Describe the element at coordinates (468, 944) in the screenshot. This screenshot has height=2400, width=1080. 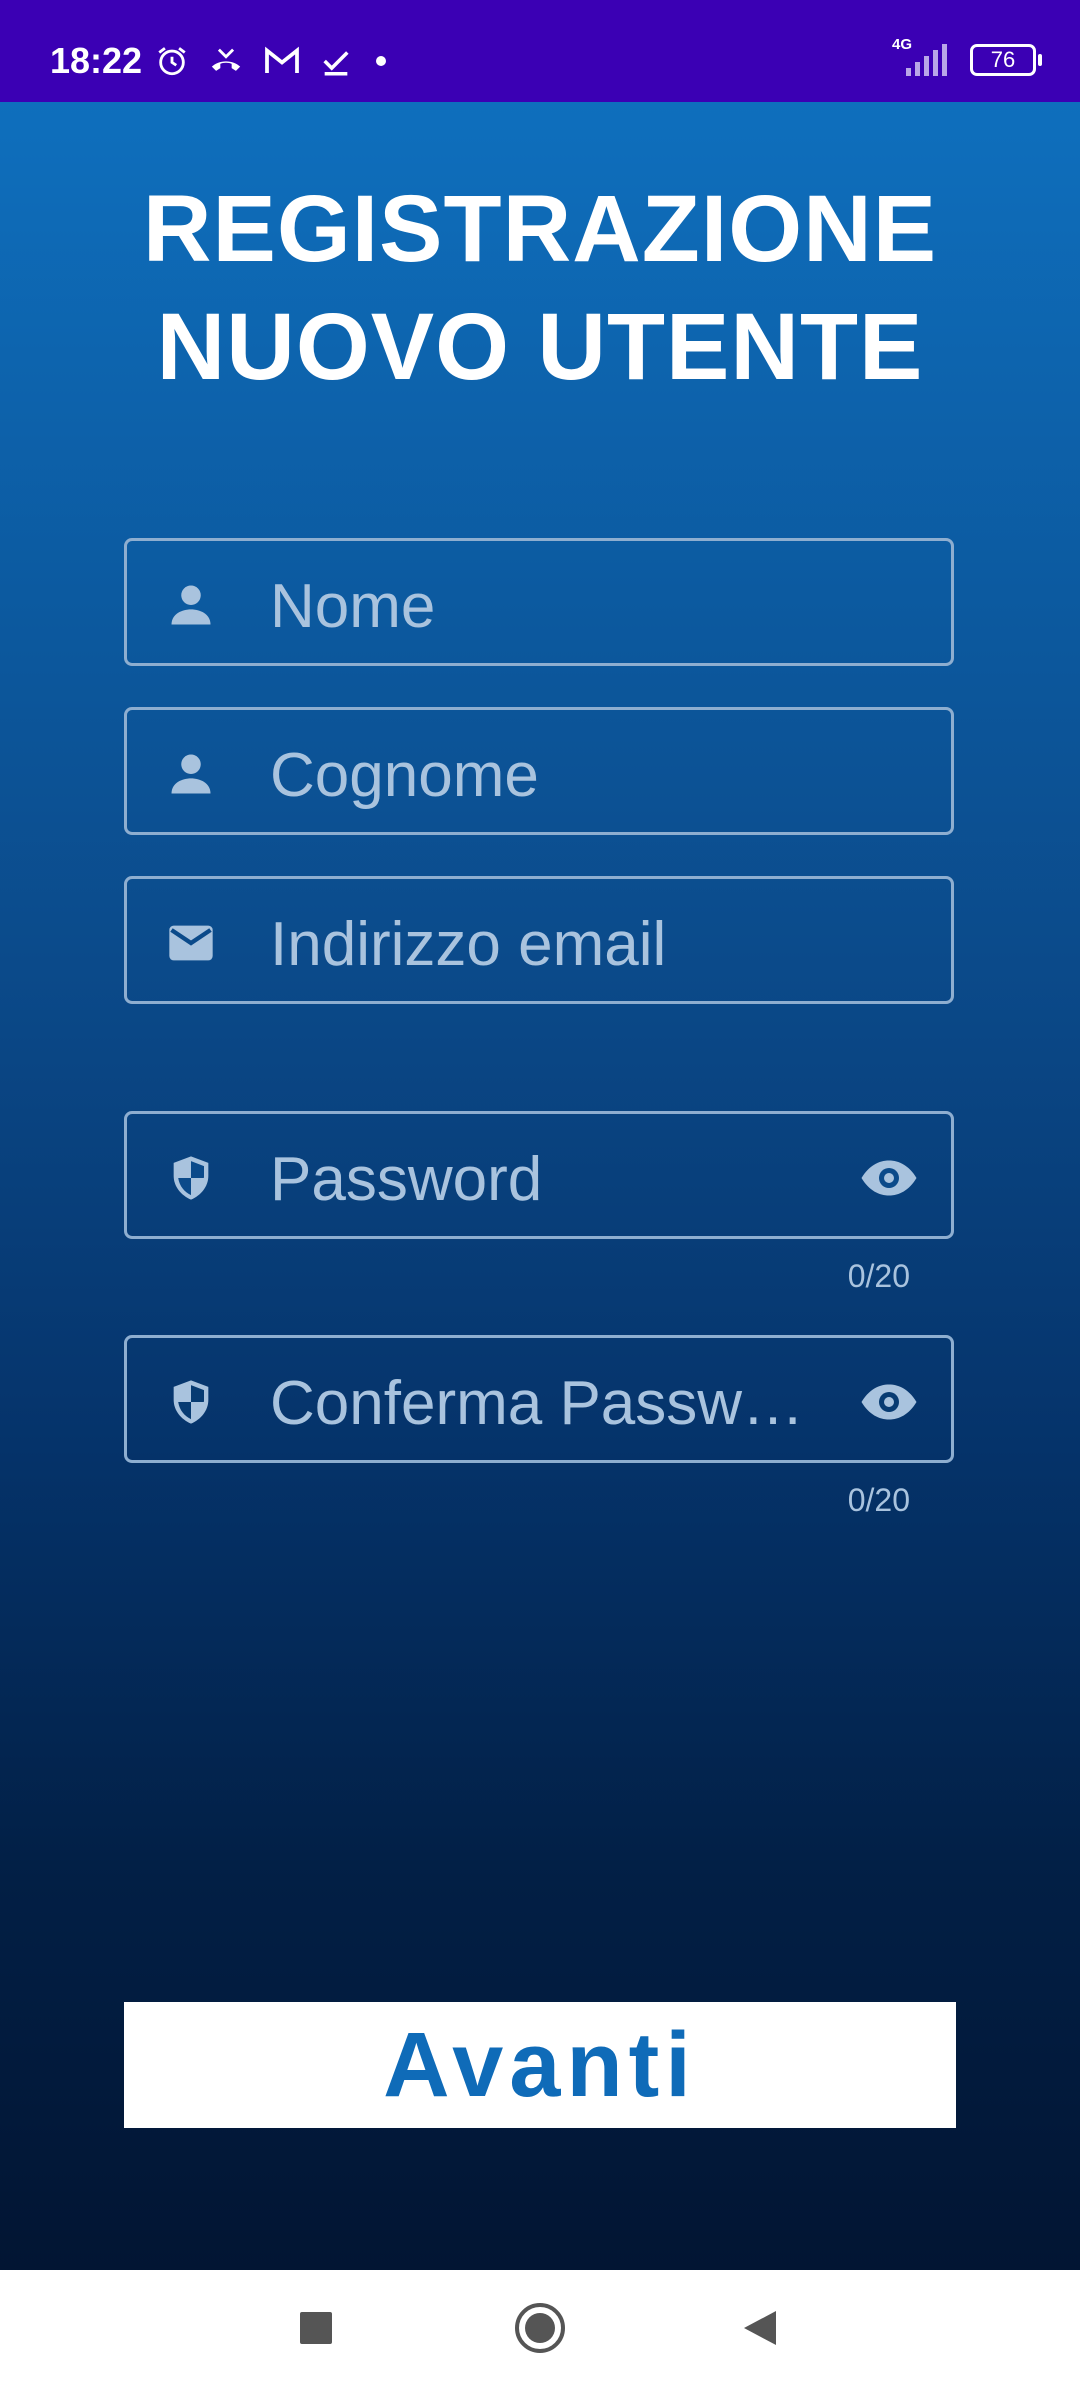
I see `email-placeholder: Indirizzo email` at that location.